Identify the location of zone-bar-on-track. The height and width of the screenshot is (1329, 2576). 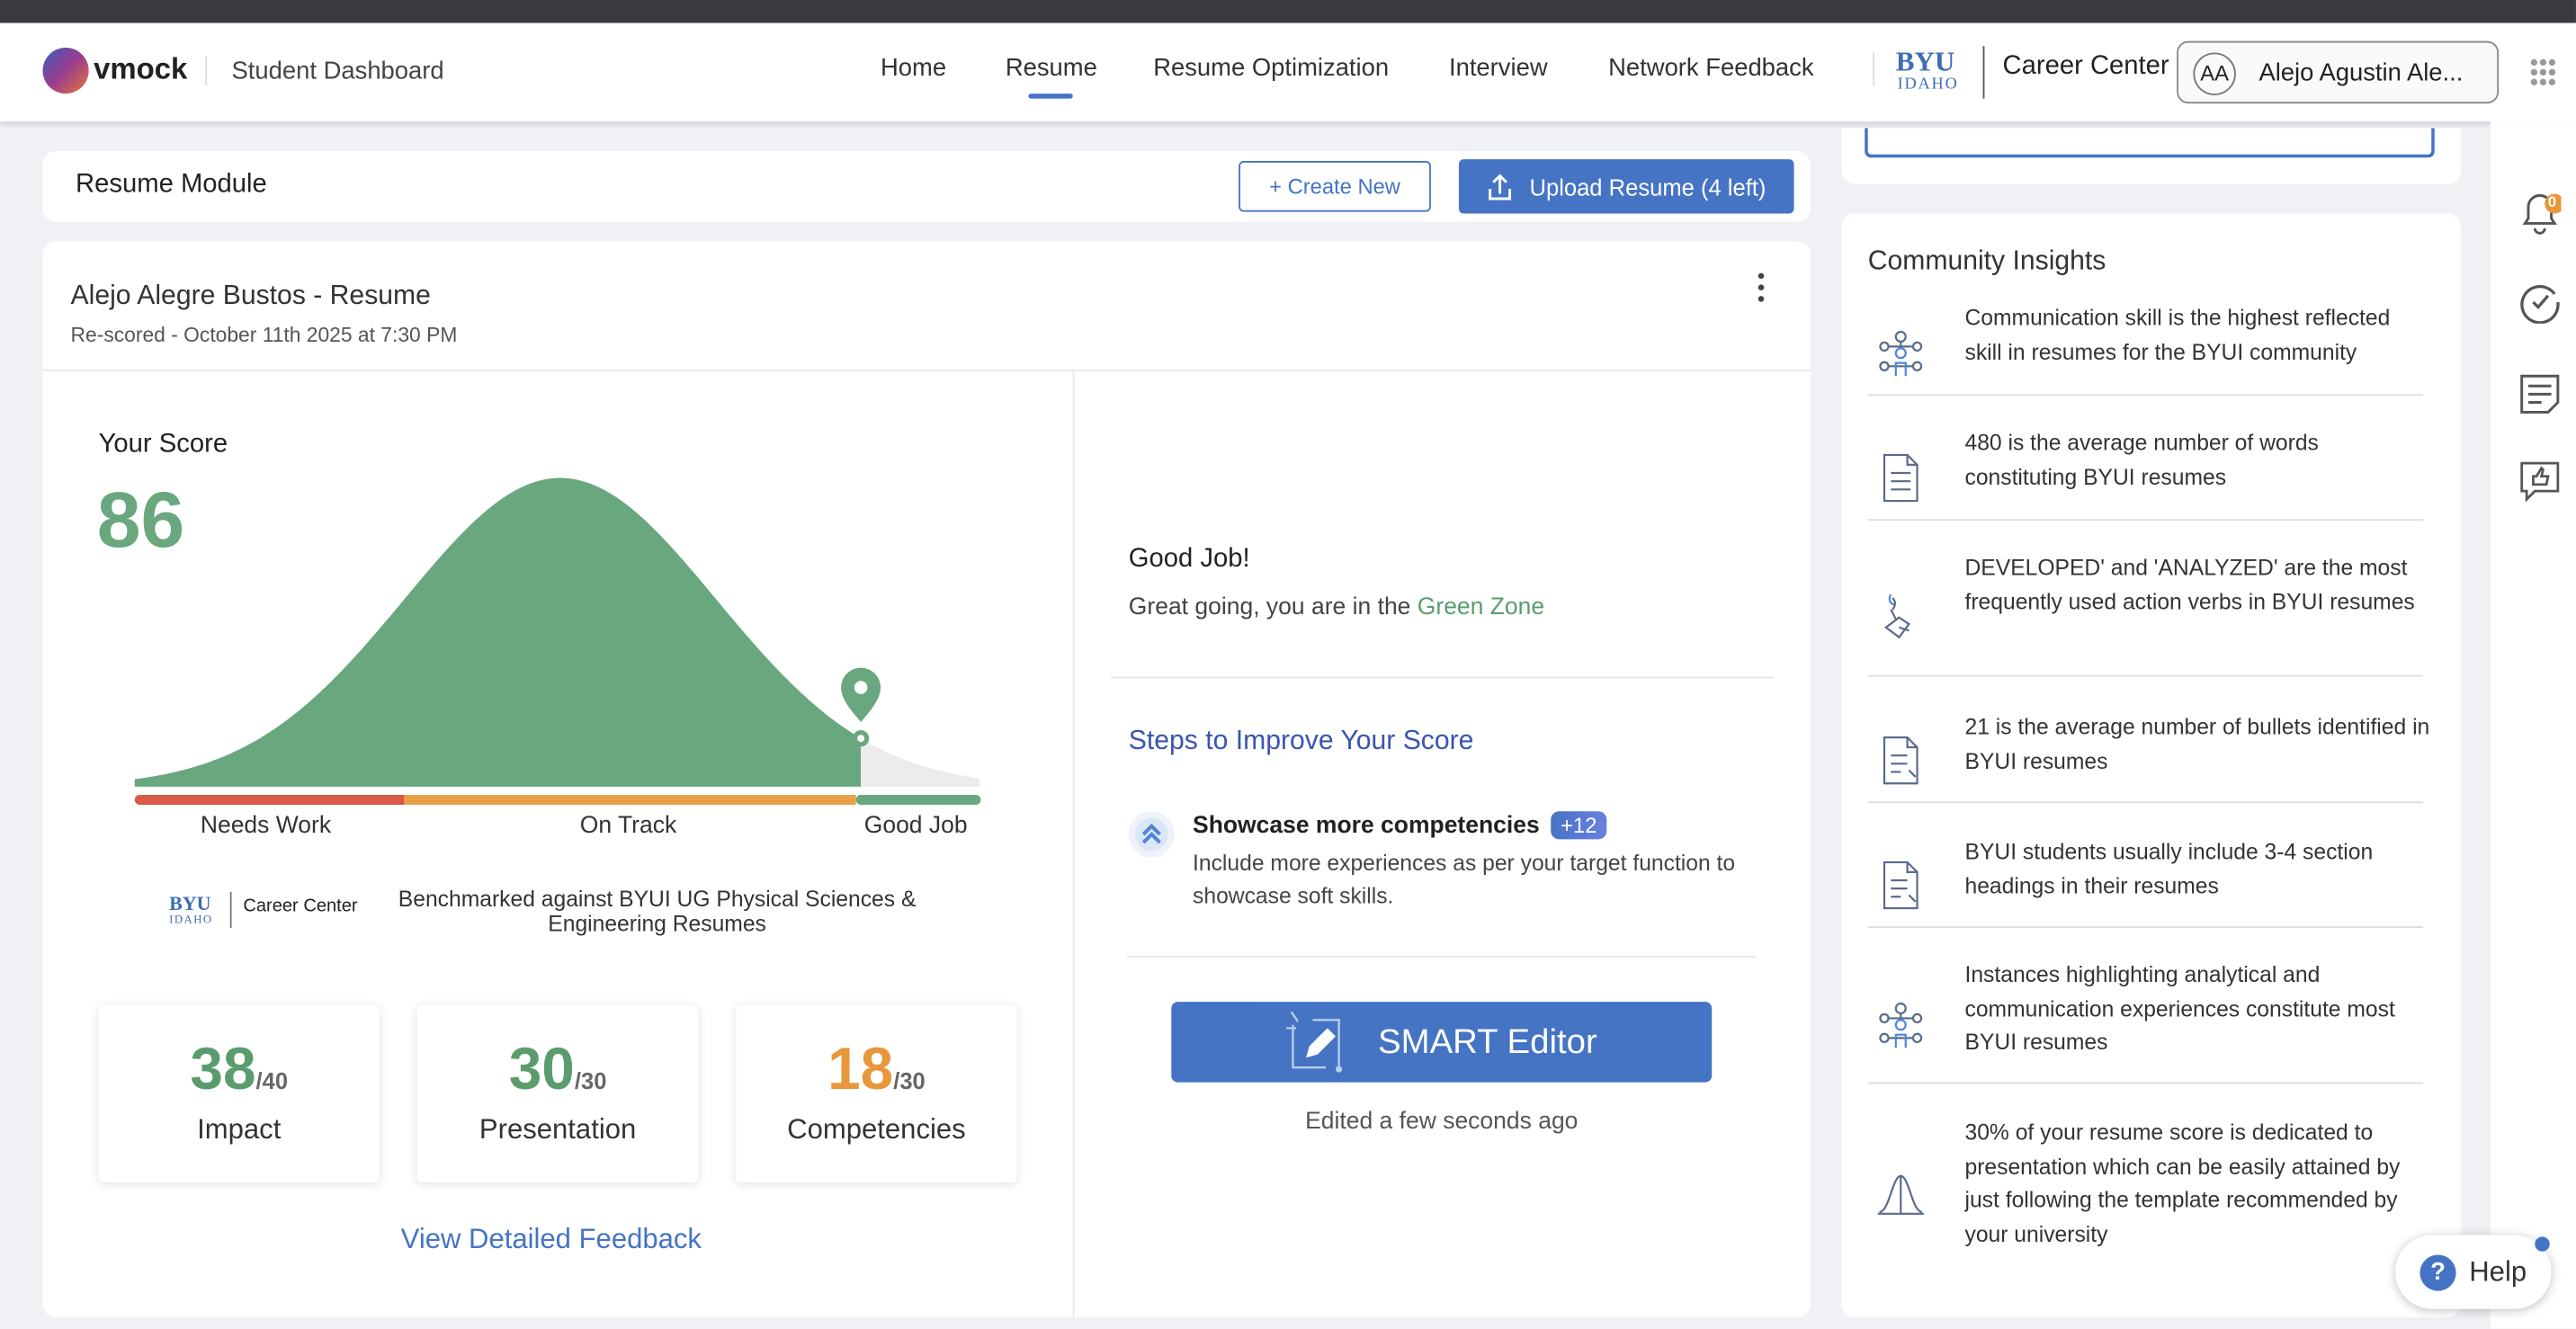
(630, 800).